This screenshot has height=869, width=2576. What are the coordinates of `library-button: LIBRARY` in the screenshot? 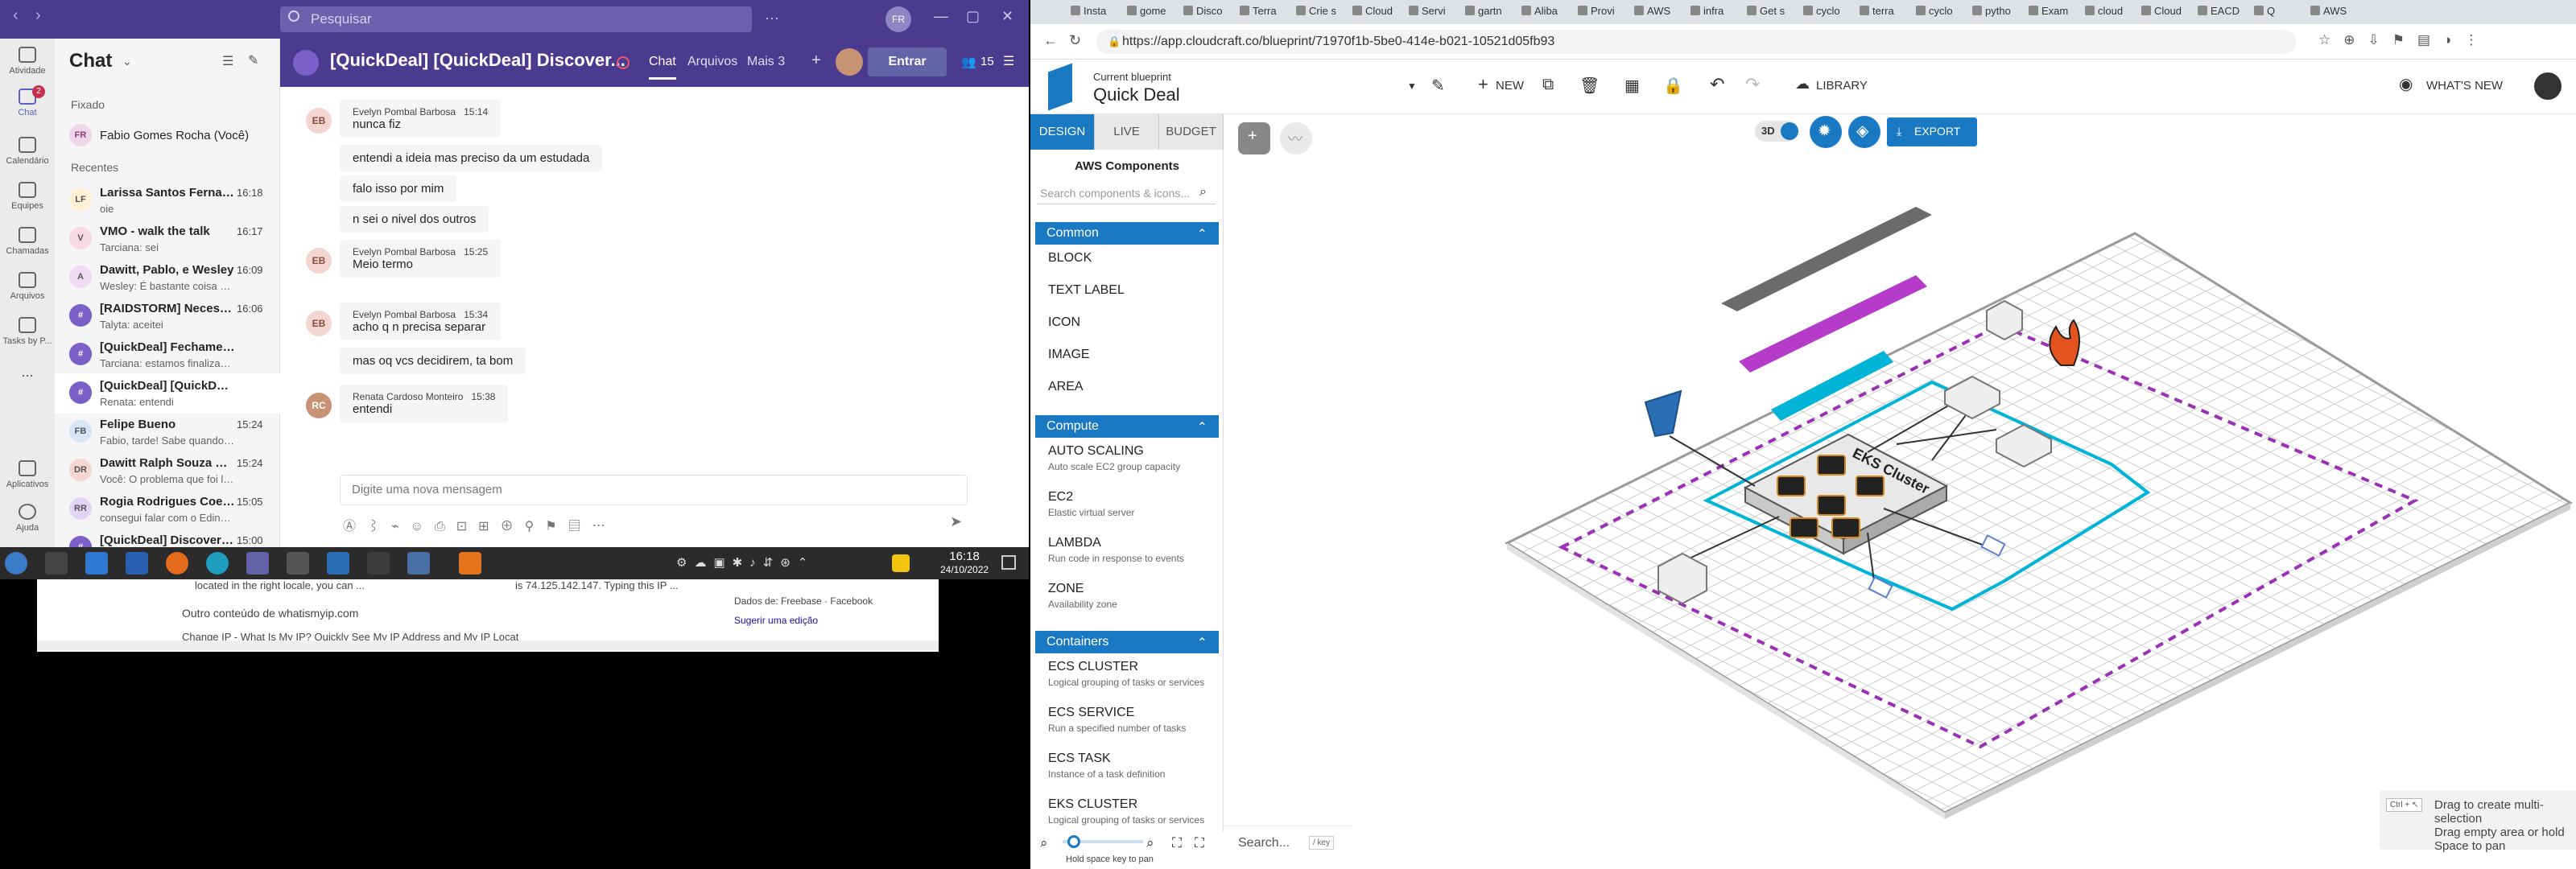 It's located at (1842, 86).